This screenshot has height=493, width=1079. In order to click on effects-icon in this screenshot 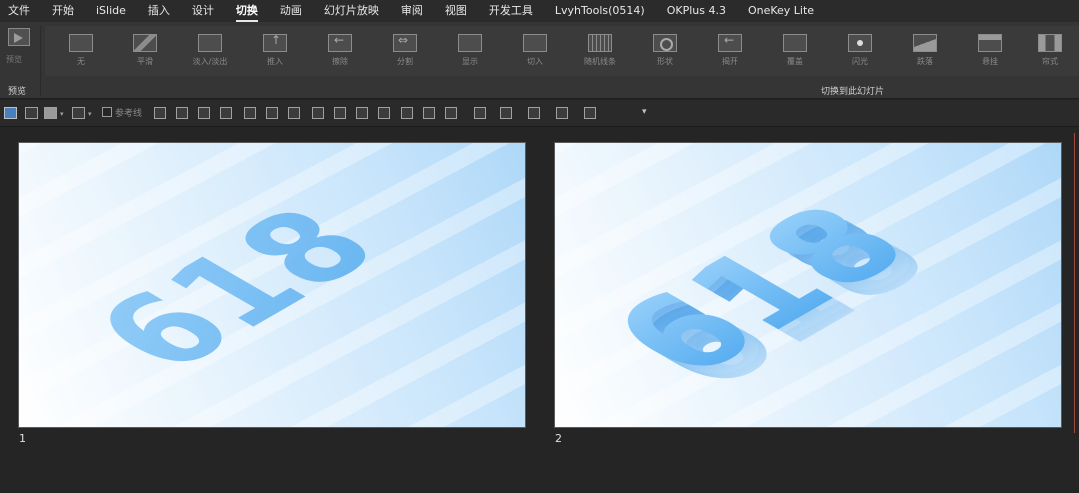, I will do `click(534, 113)`.